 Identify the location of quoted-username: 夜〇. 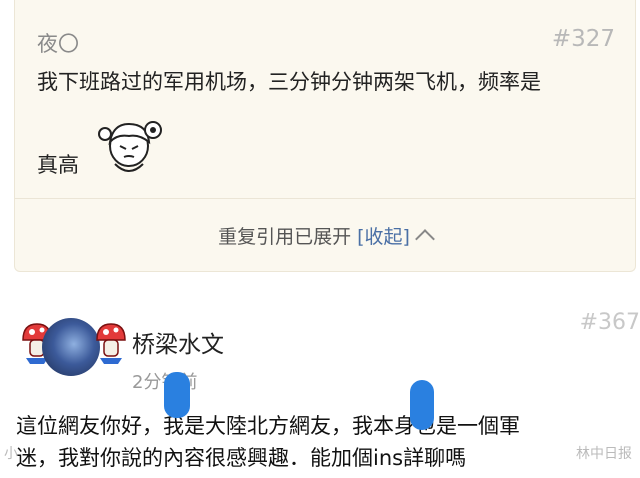
(58, 43).